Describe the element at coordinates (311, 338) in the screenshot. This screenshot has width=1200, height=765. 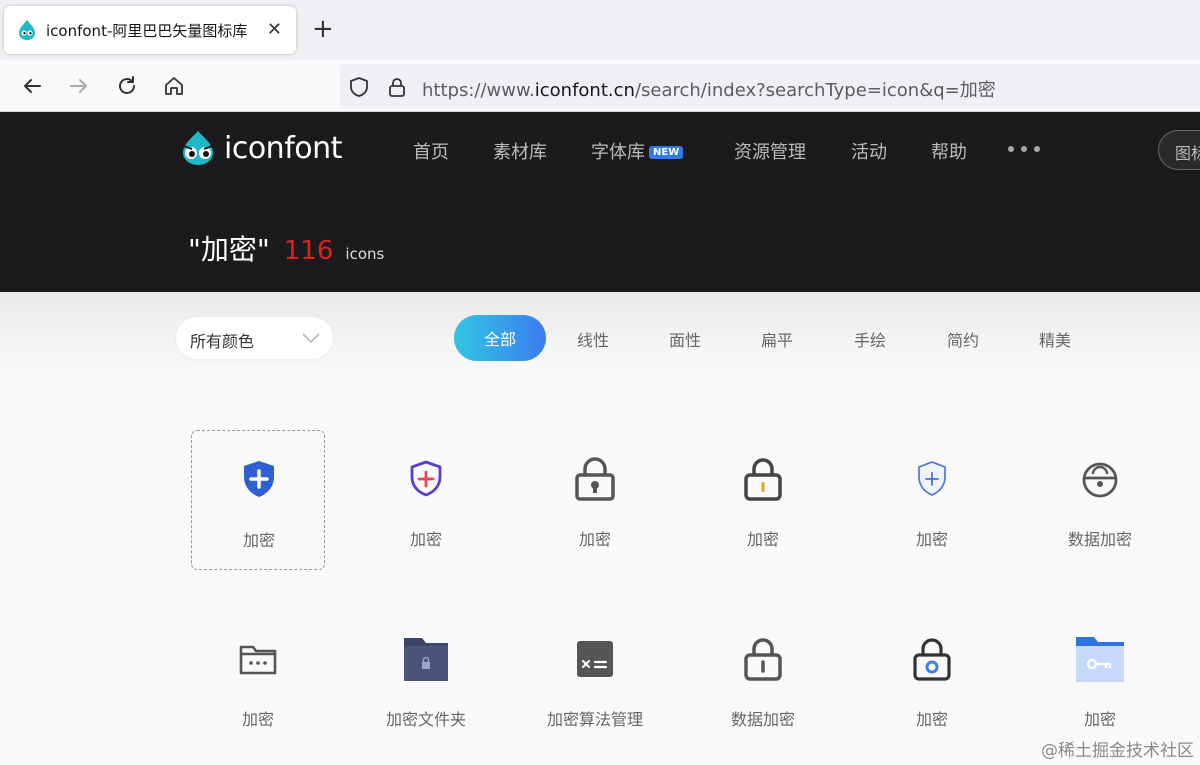
I see `chevron-down-icon` at that location.